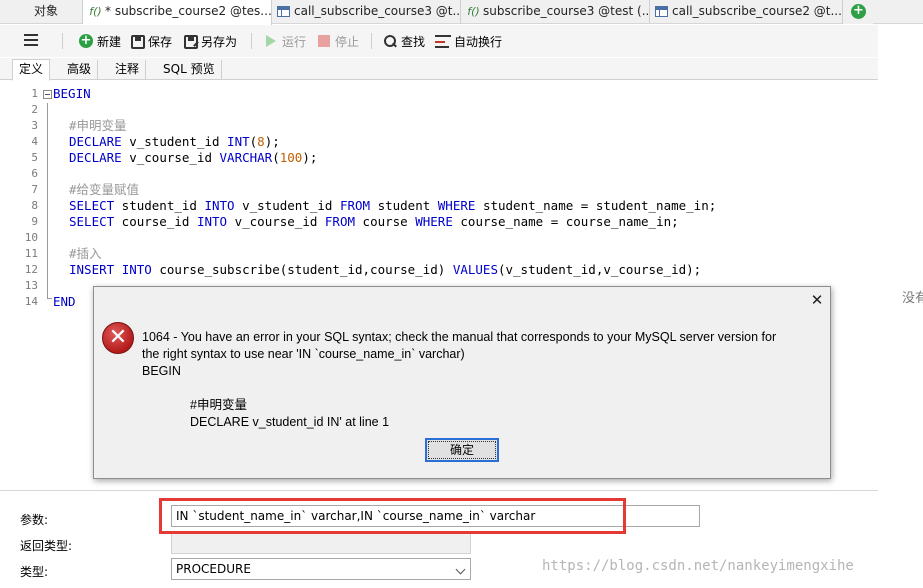 The image size is (923, 588). What do you see at coordinates (138, 42) in the screenshot?
I see `save-icon` at bounding box center [138, 42].